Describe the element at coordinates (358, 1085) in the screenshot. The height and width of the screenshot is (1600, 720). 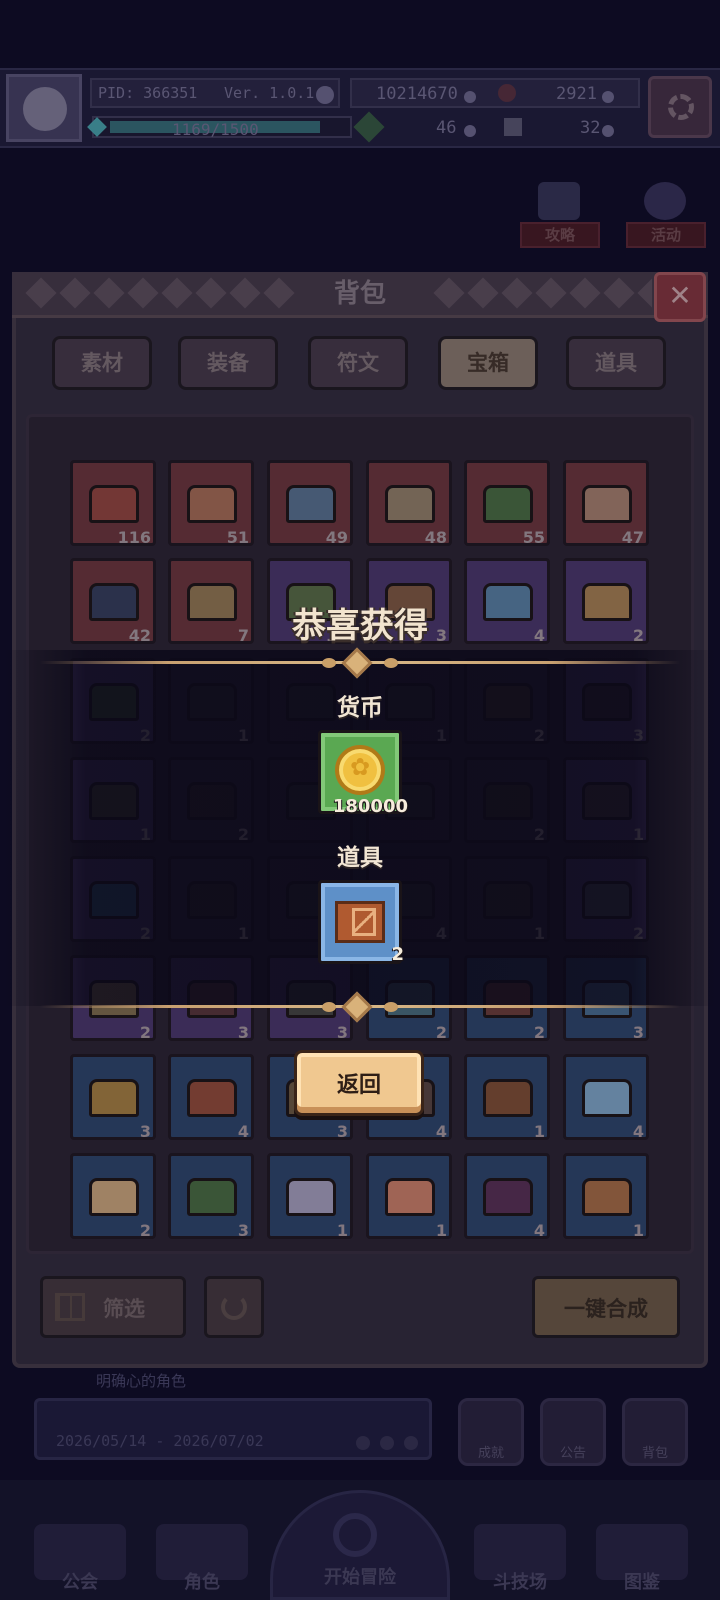
I see `return-label: 返回` at that location.